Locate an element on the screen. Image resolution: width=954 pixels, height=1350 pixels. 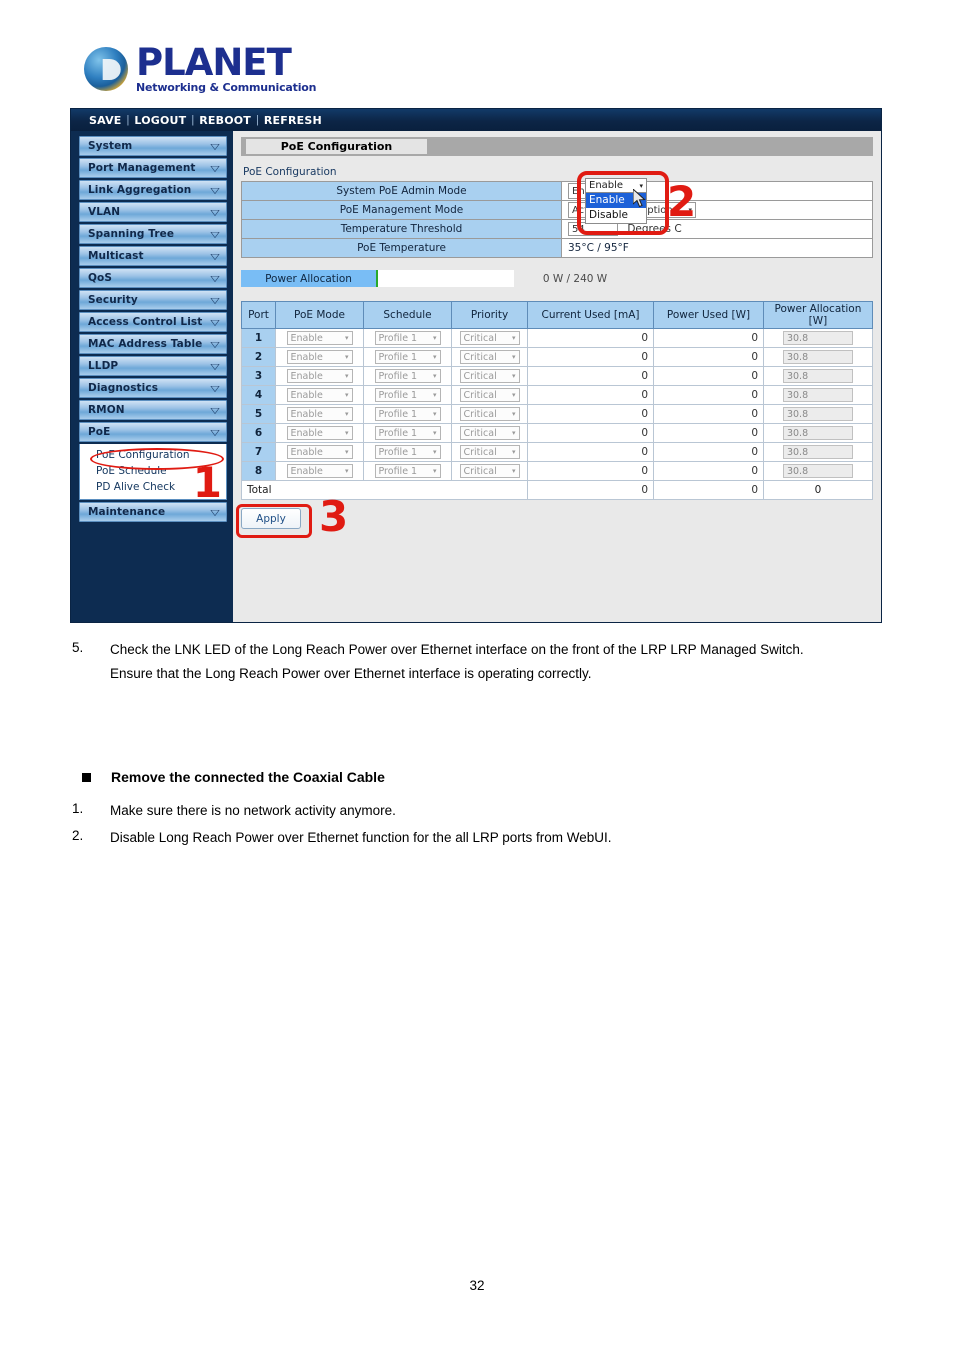
select-value: Enable is located at coordinates (306, 338).